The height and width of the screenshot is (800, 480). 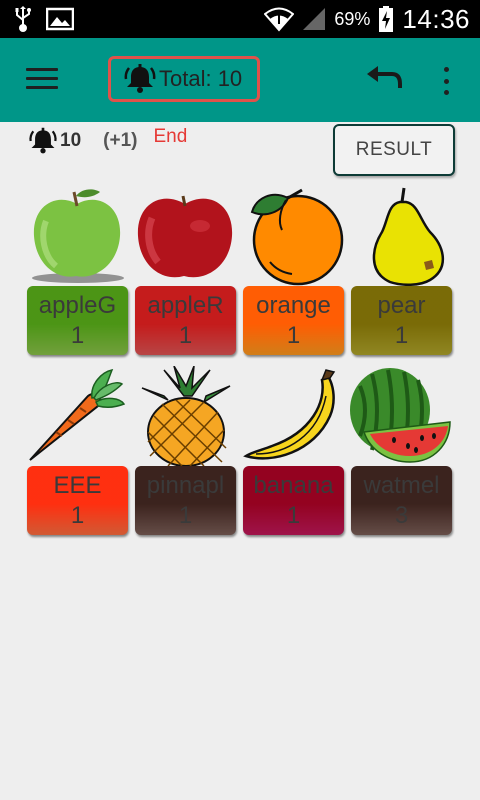 What do you see at coordinates (293, 500) in the screenshot?
I see `item-card: banana 1` at bounding box center [293, 500].